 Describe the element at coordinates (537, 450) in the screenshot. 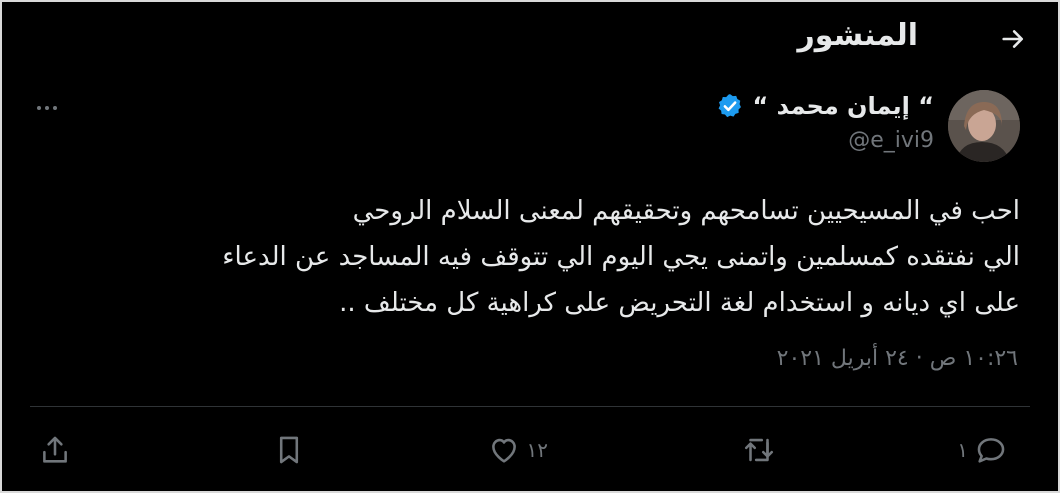

I see `like-count: ١٢` at that location.